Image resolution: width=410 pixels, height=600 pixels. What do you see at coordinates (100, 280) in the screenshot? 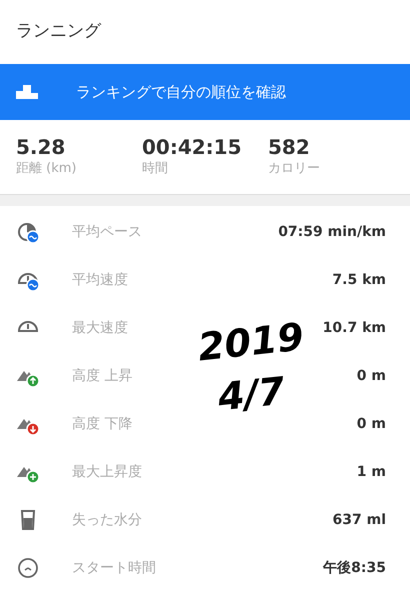
I see `stat-label: 平均速度` at bounding box center [100, 280].